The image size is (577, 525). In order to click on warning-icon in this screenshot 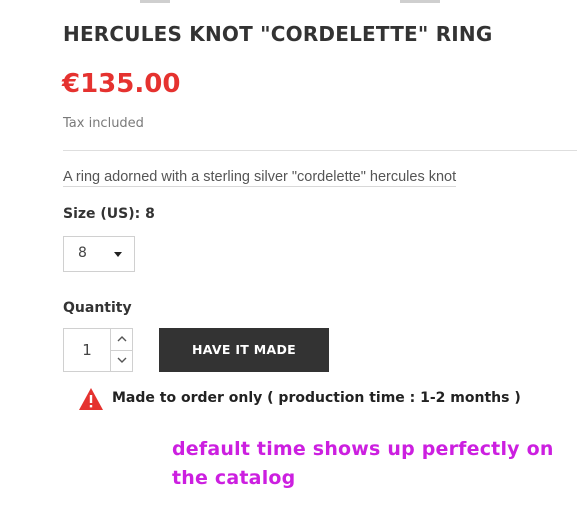, I will do `click(91, 399)`.